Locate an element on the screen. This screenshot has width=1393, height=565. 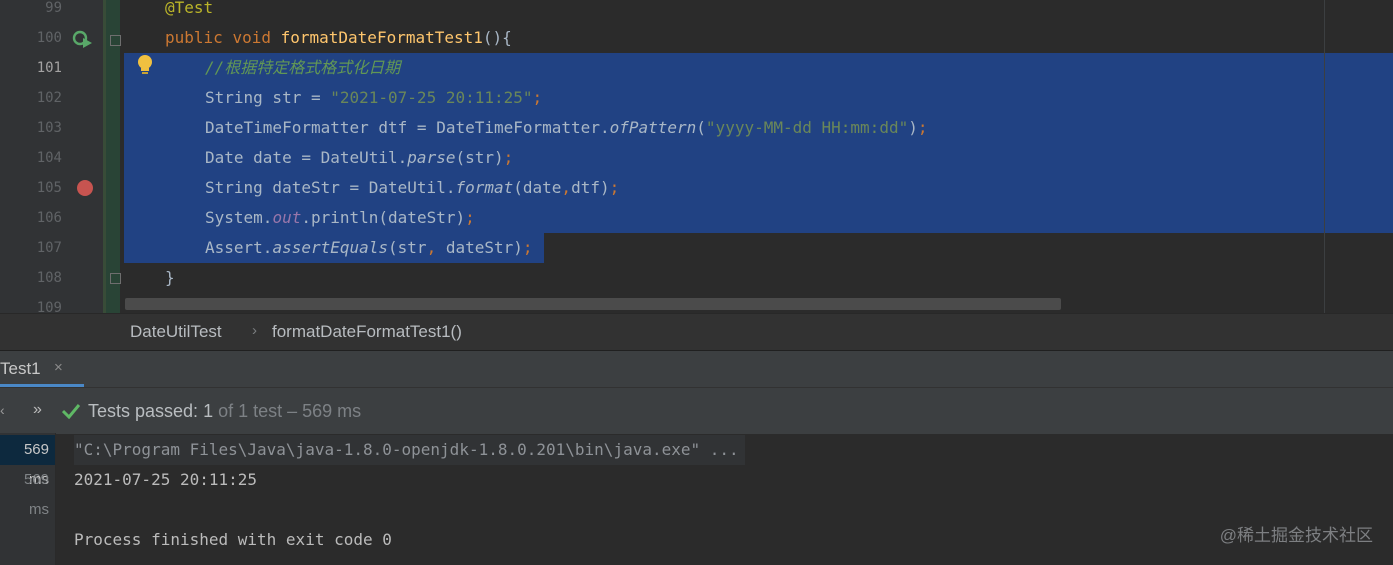
line-number: 107 is located at coordinates (49, 248).